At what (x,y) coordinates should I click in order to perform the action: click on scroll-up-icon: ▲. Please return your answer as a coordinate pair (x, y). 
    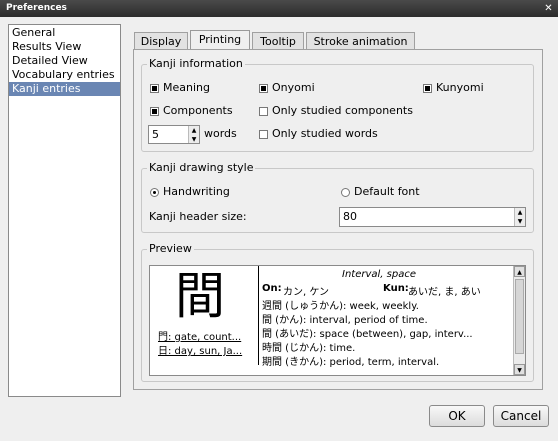
    Looking at the image, I should click on (519, 271).